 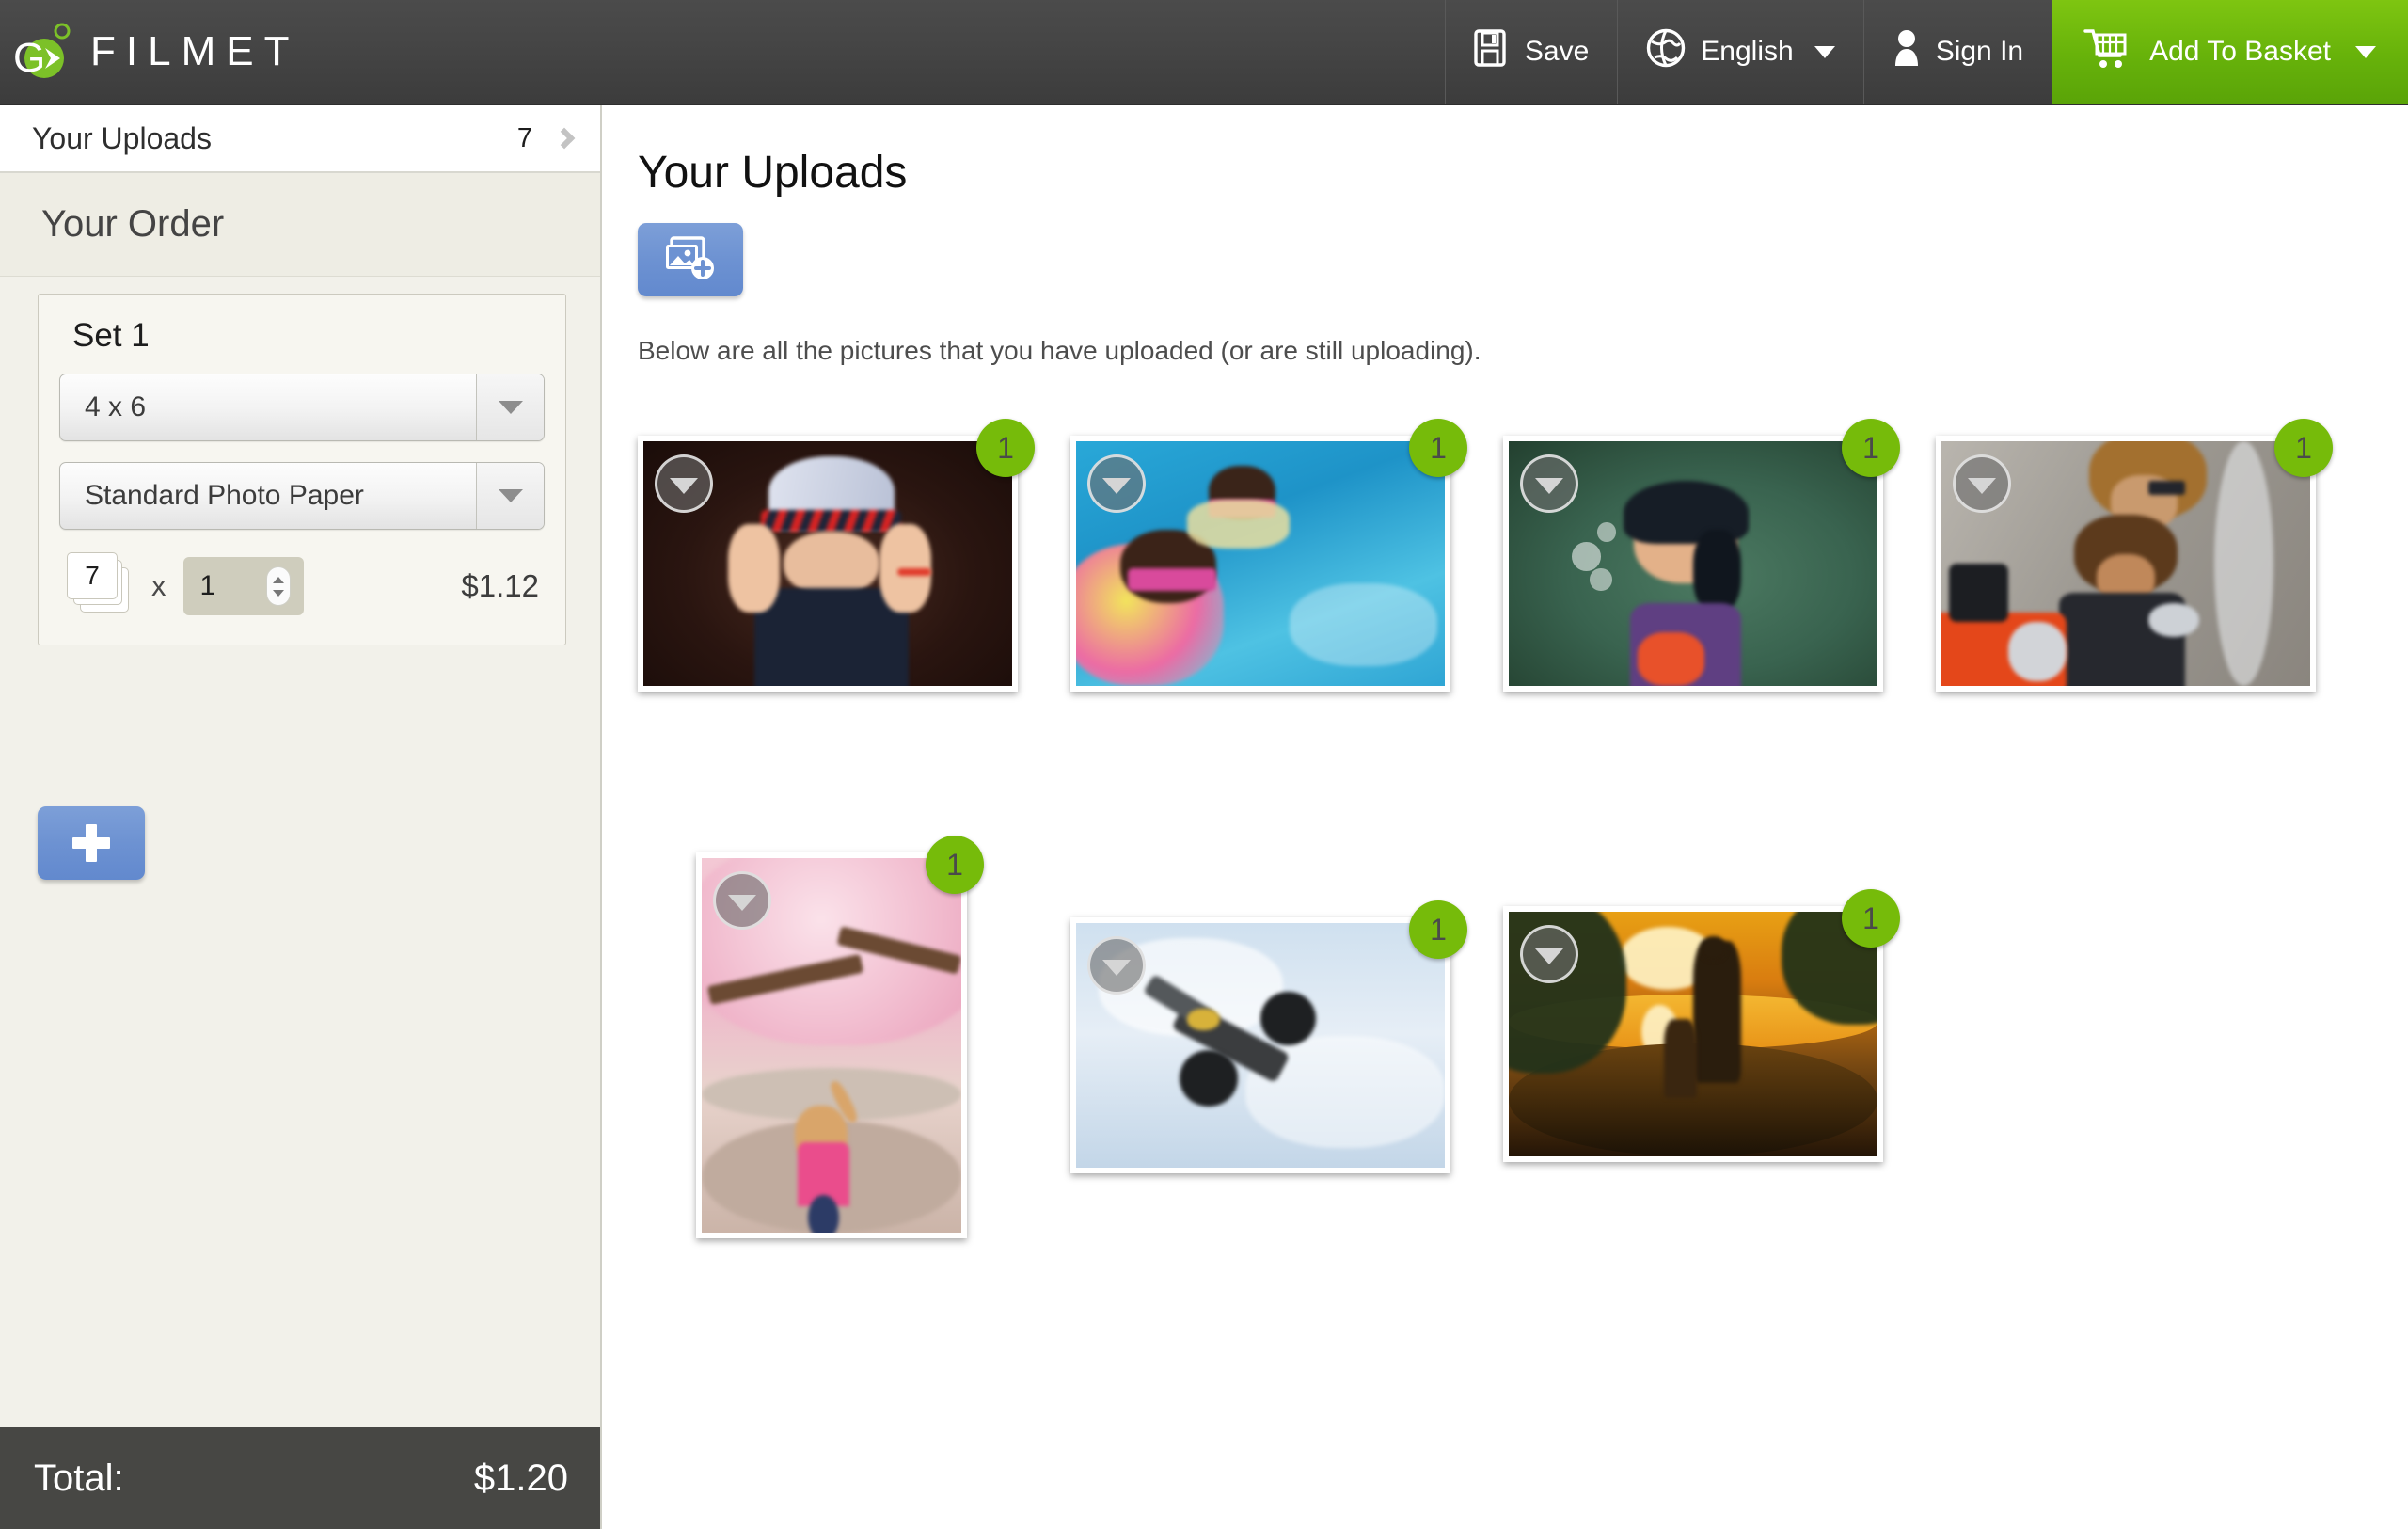 What do you see at coordinates (1492, 51) in the screenshot?
I see `floppy-disk-icon` at bounding box center [1492, 51].